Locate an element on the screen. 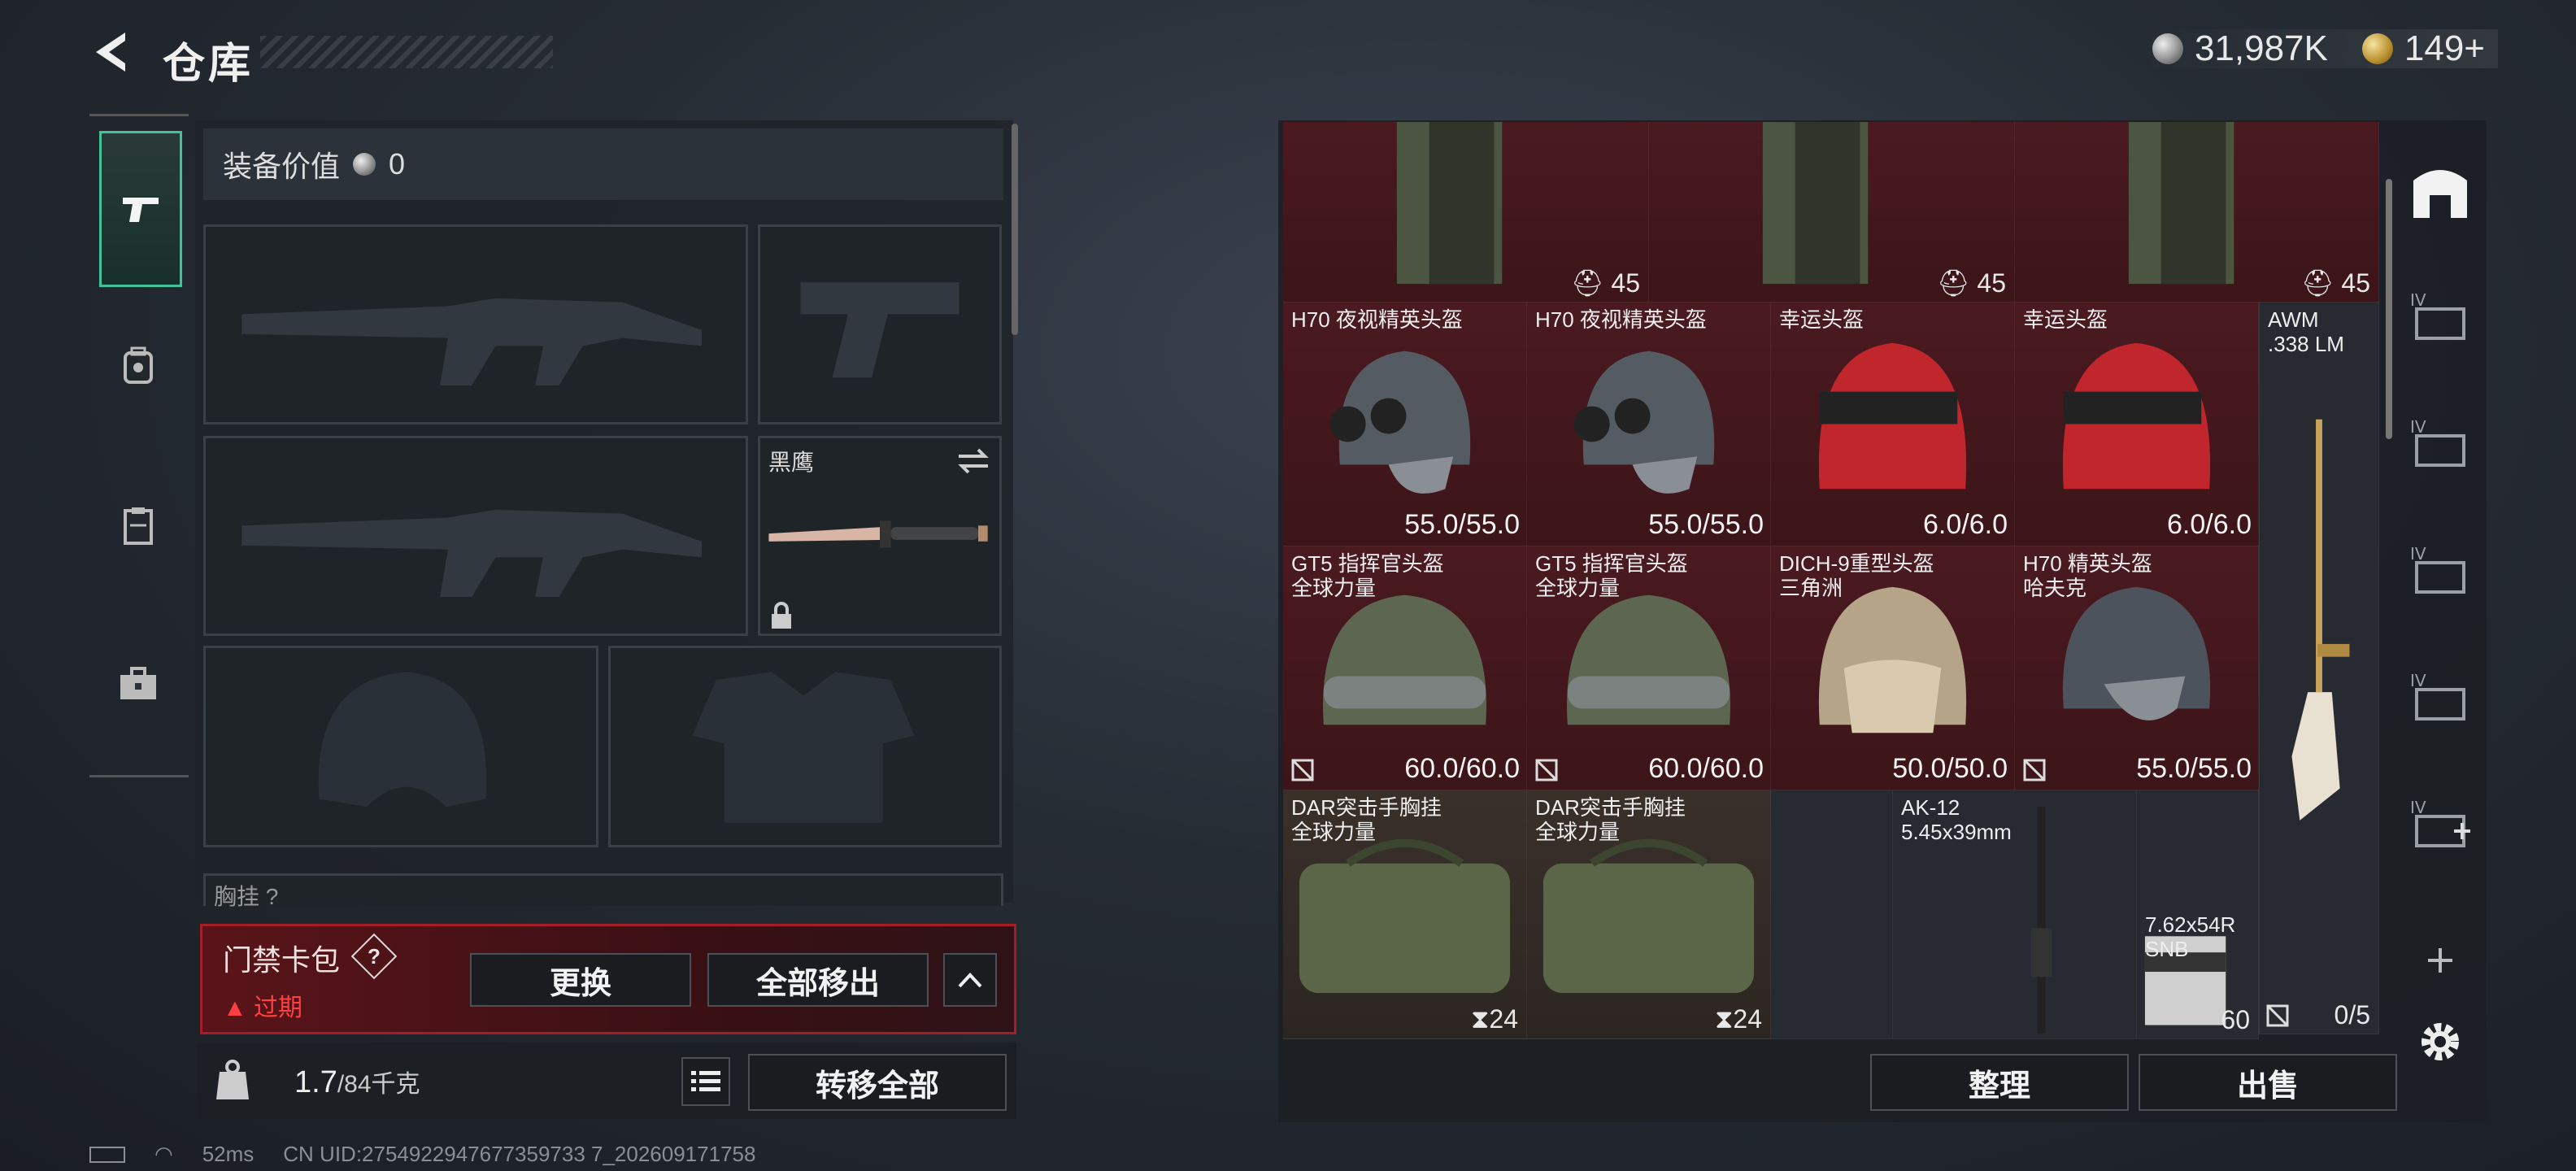 Image resolution: width=2576 pixels, height=1171 pixels. tab-chest-rig is located at coordinates (138, 526).